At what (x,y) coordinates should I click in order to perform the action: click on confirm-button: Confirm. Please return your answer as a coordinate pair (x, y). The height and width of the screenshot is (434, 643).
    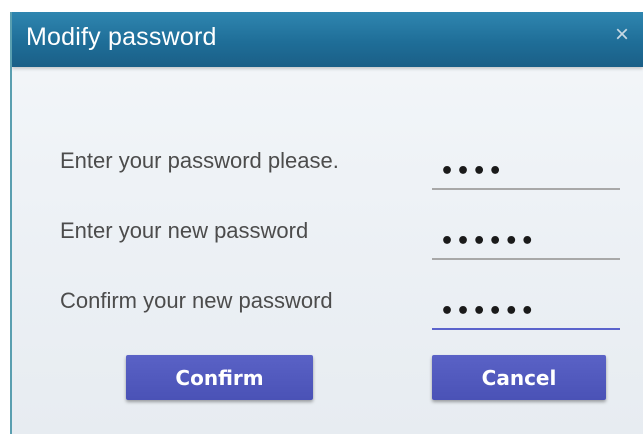
    Looking at the image, I should click on (219, 377).